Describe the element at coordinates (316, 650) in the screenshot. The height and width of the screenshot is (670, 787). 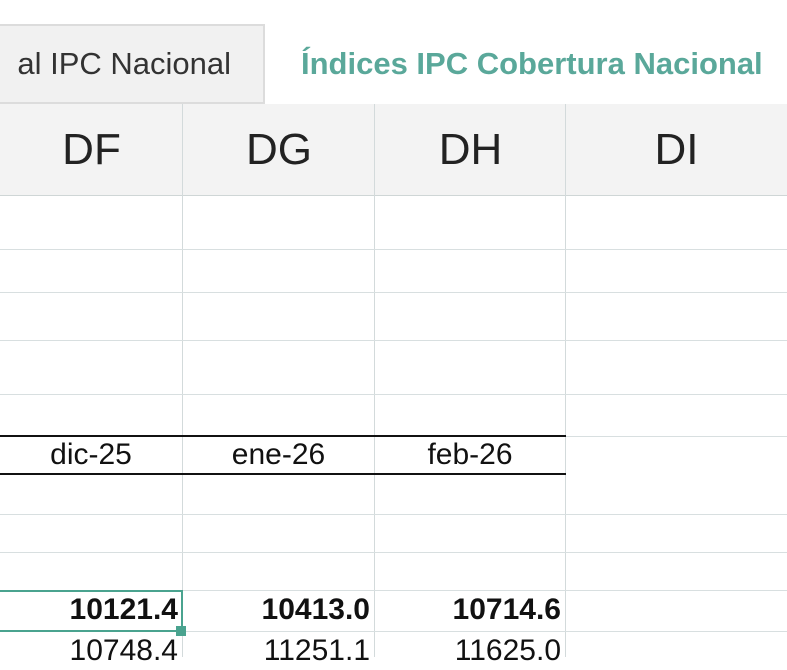
I see `cell-text: 11251.1` at that location.